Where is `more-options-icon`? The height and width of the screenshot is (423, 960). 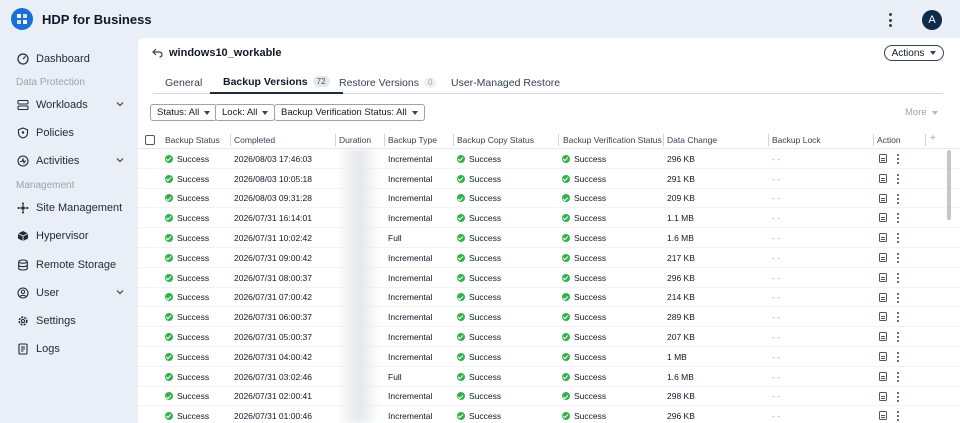 more-options-icon is located at coordinates (890, 20).